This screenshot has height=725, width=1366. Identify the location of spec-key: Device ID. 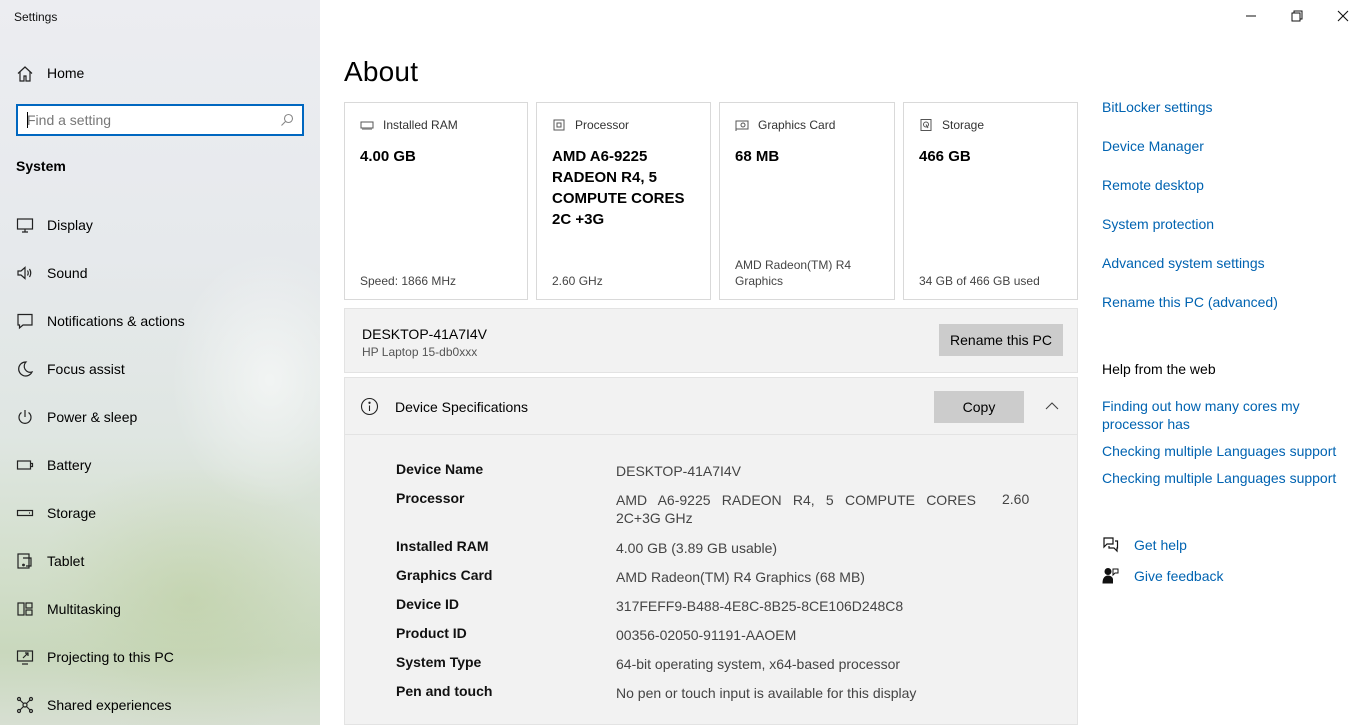
(428, 604).